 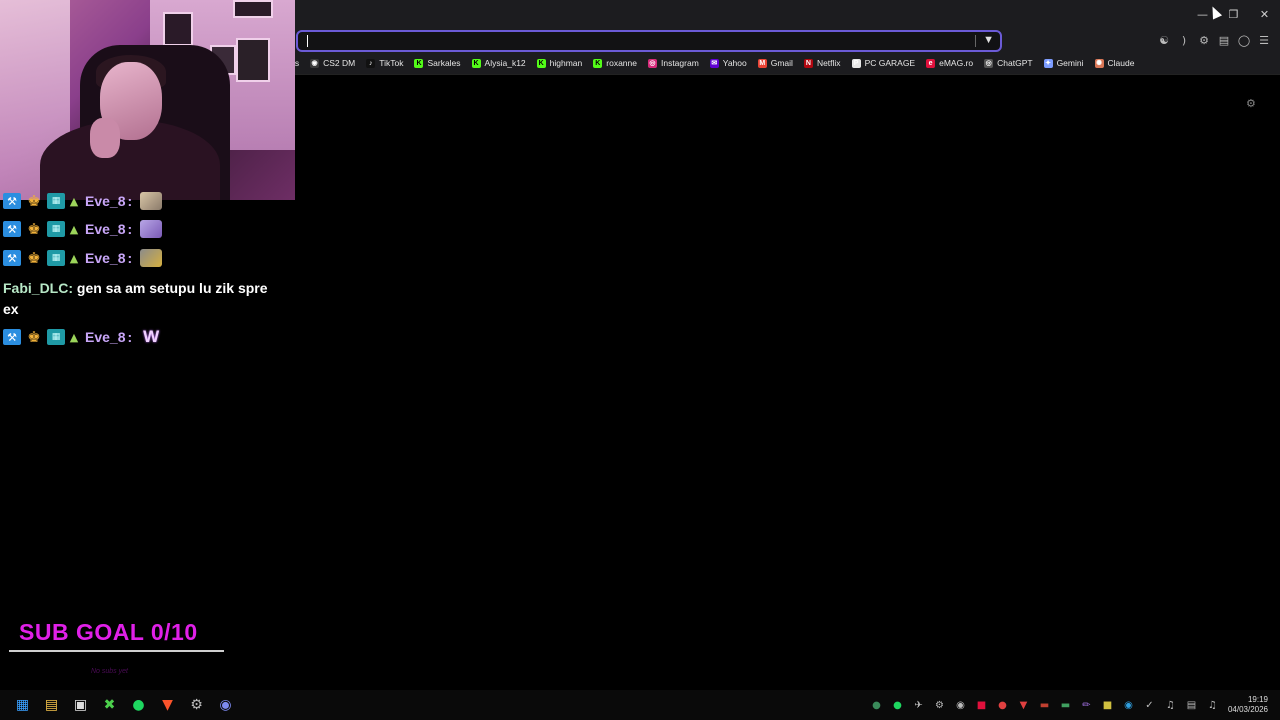 What do you see at coordinates (151, 336) in the screenshot?
I see `emote-w: W` at bounding box center [151, 336].